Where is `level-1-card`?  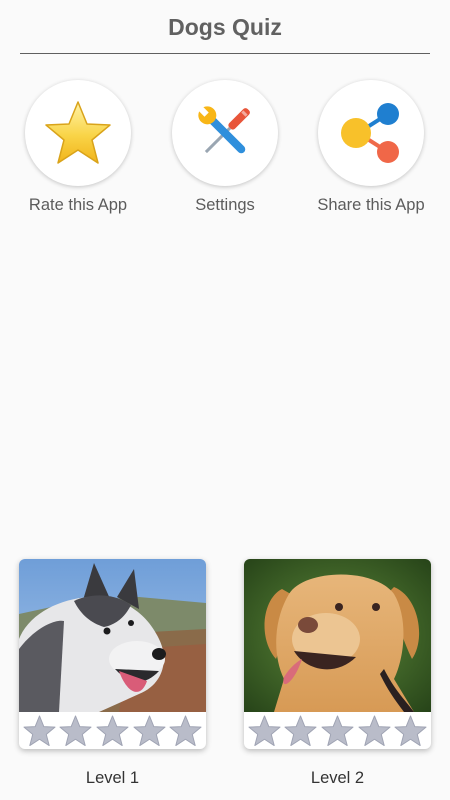 level-1-card is located at coordinates (112, 654).